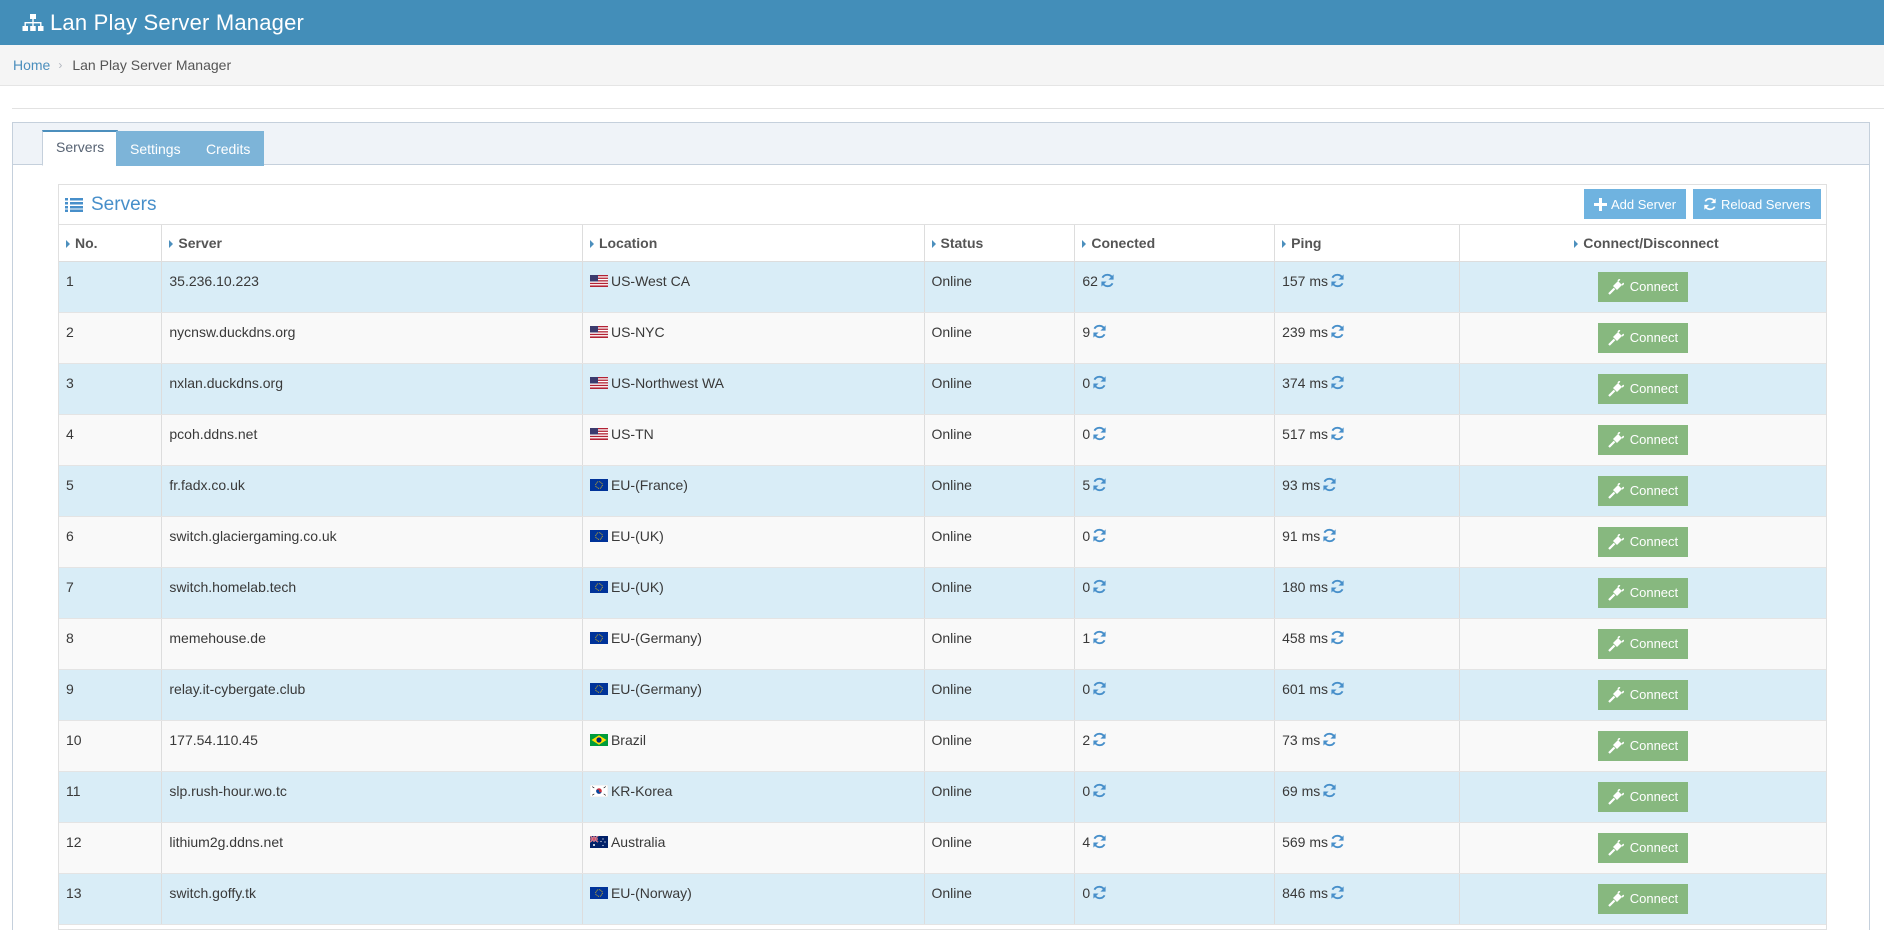 This screenshot has width=1884, height=930. Describe the element at coordinates (1175, 243) in the screenshot. I see `col-header-connected: Conected` at that location.